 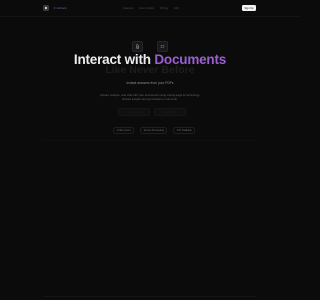 I want to click on nav-divider, so click(x=150, y=16).